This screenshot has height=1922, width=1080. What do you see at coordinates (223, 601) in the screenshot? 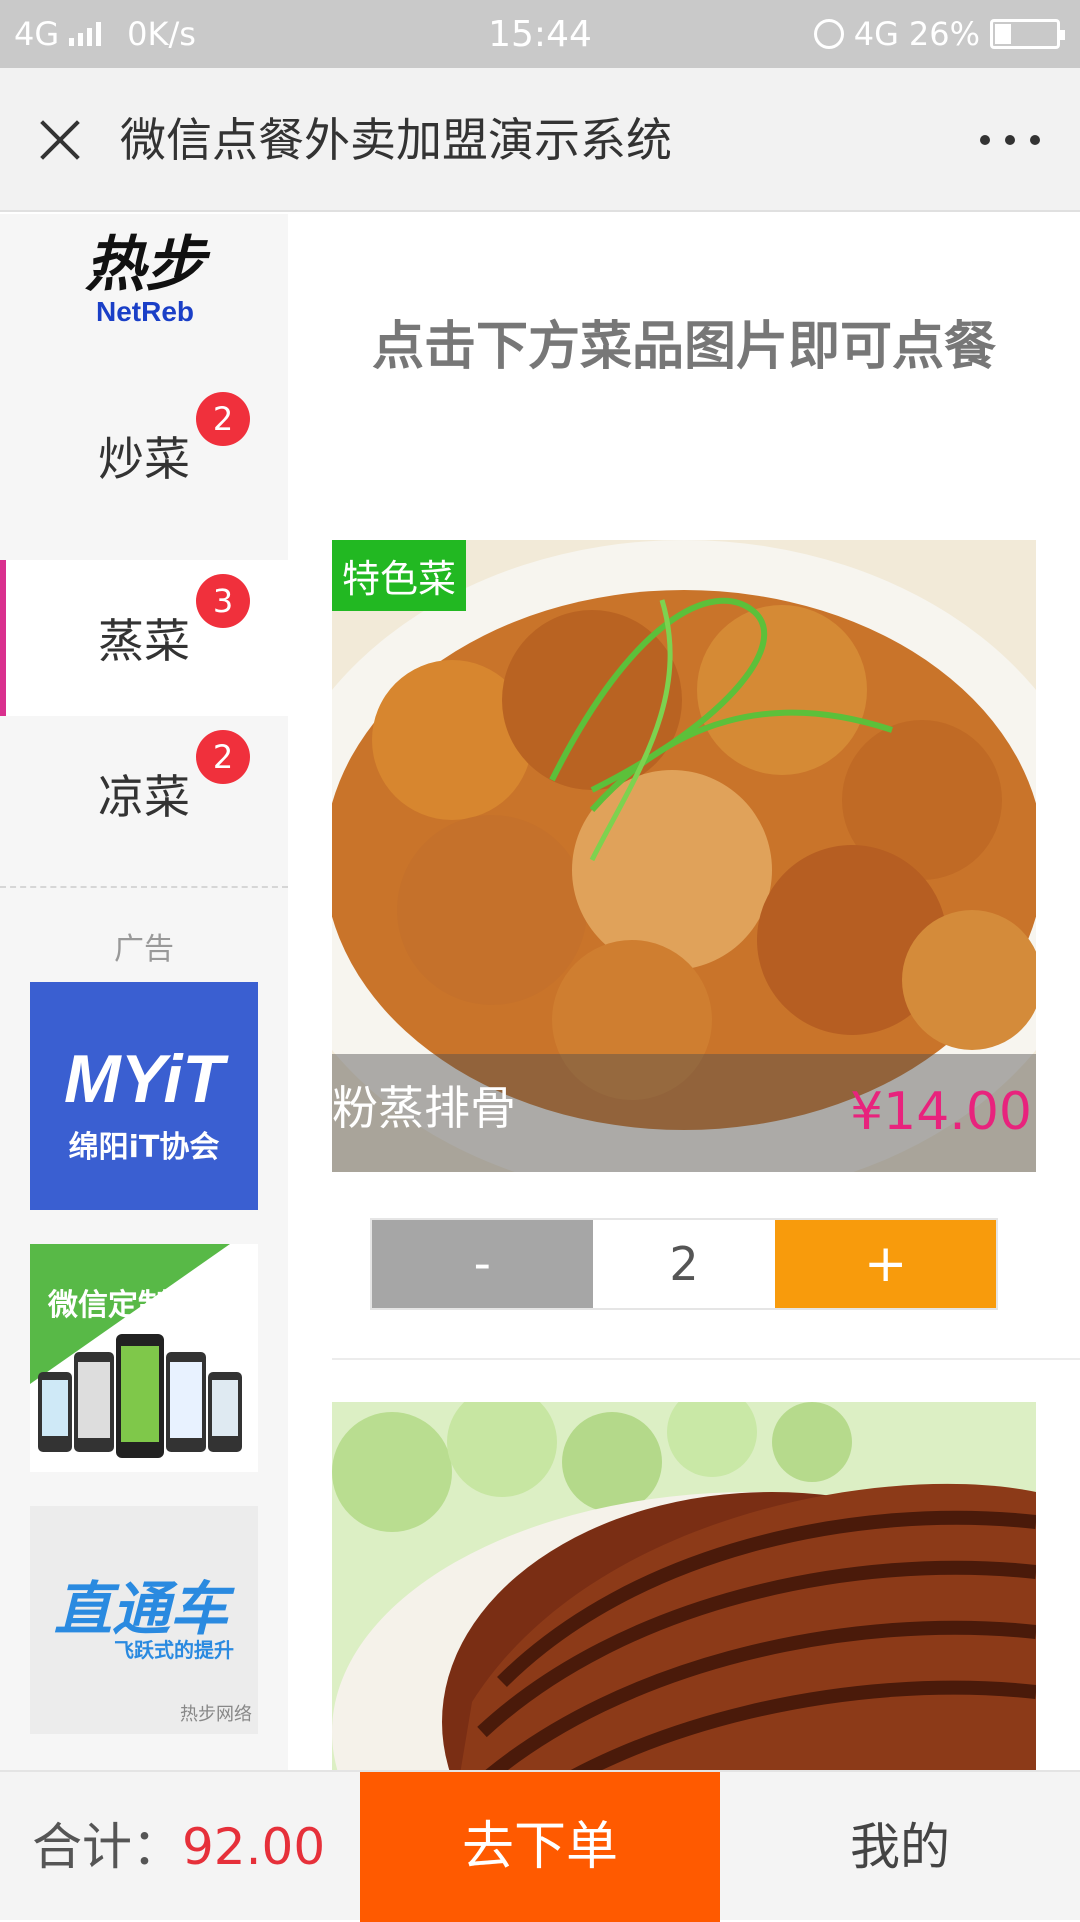
I see `count-badge: 3` at bounding box center [223, 601].